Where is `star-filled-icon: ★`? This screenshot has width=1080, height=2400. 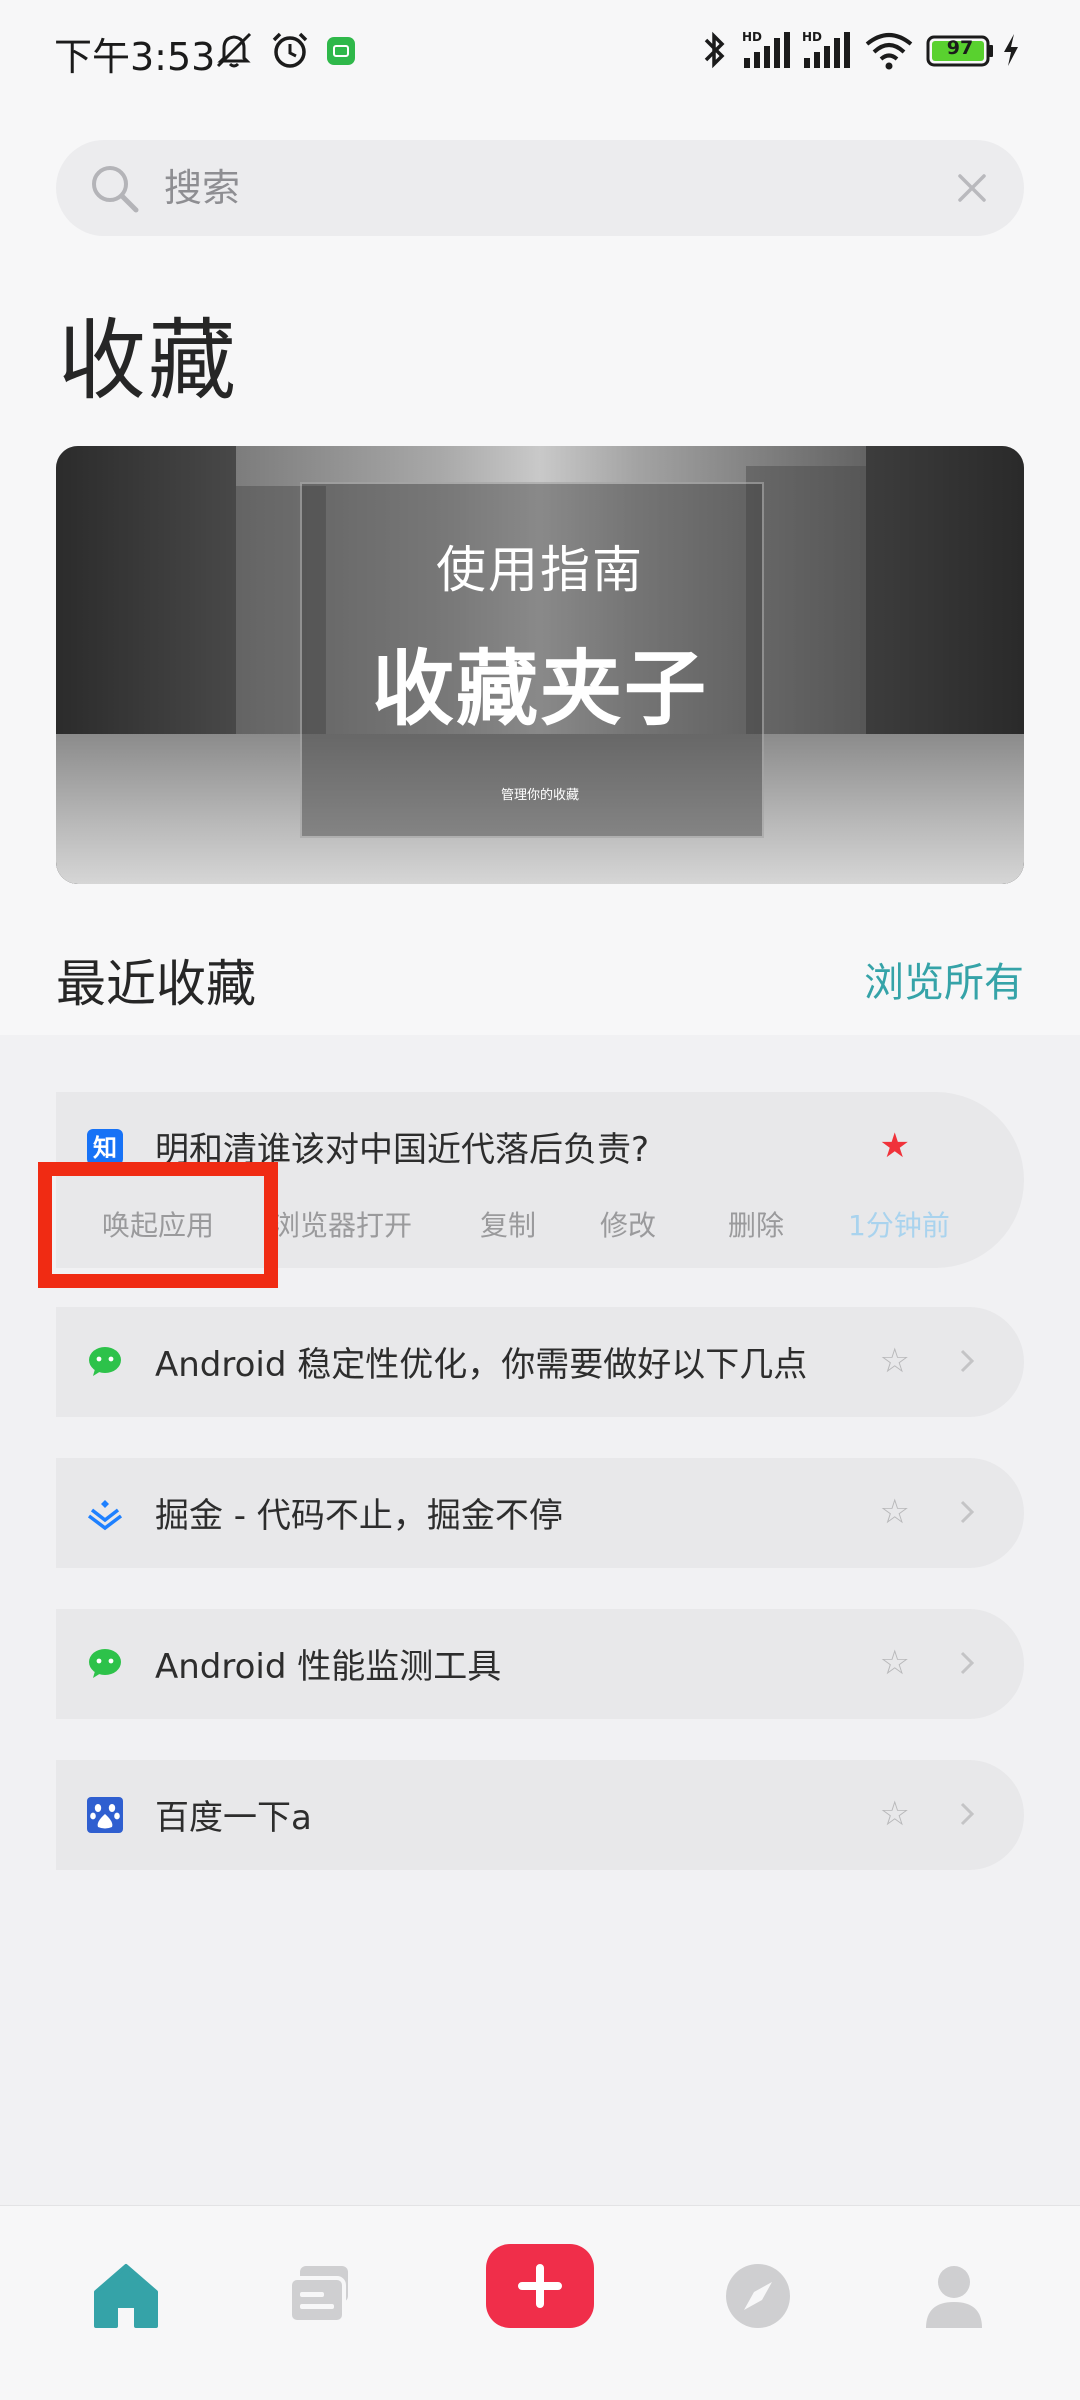 star-filled-icon: ★ is located at coordinates (895, 1146).